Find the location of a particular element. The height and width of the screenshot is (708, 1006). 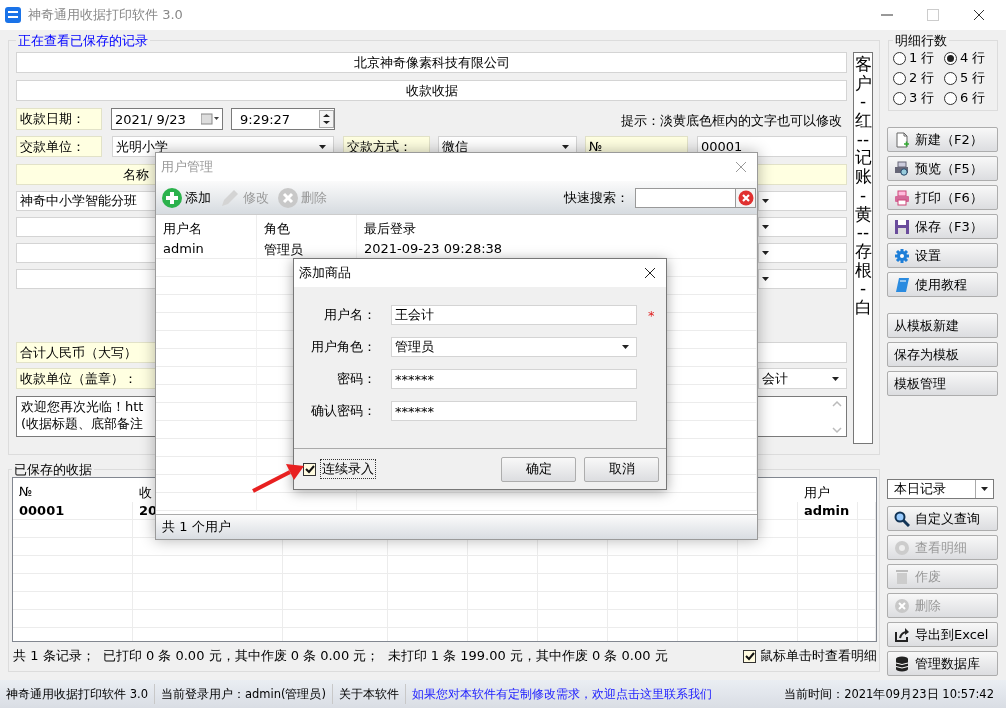

radio-label: 3 行 is located at coordinates (922, 98).